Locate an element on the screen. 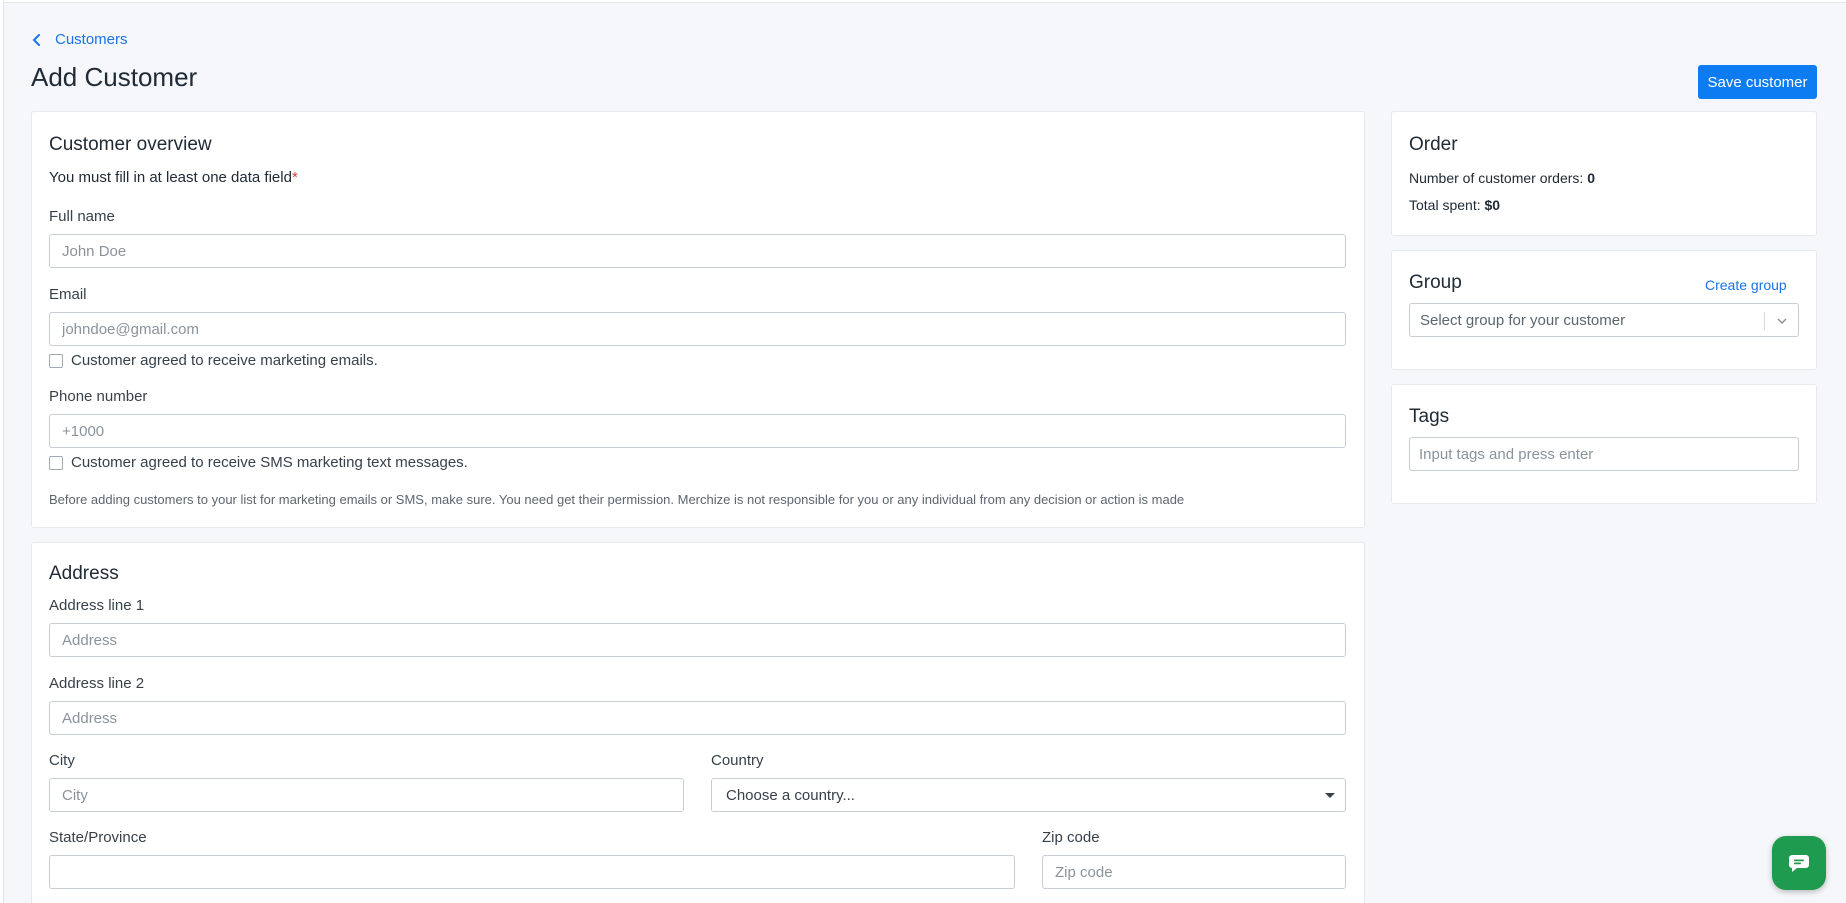 Image resolution: width=1846 pixels, height=903 pixels. tags-card: Tags is located at coordinates (1604, 444).